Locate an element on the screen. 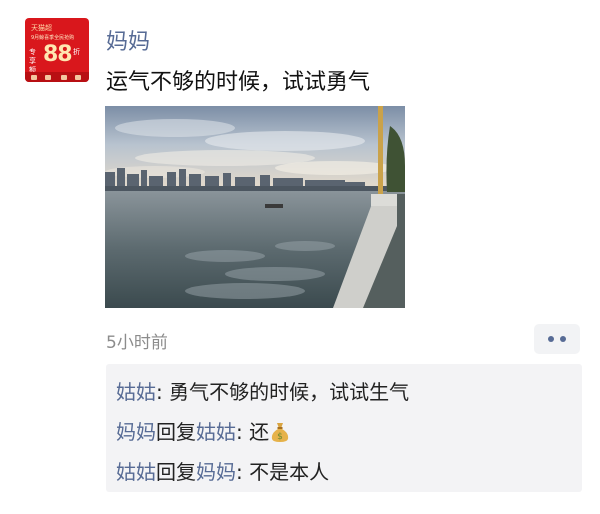 The height and width of the screenshot is (514, 600). comment-item: 妈妈回复姑姑: 还 $ is located at coordinates (203, 430).